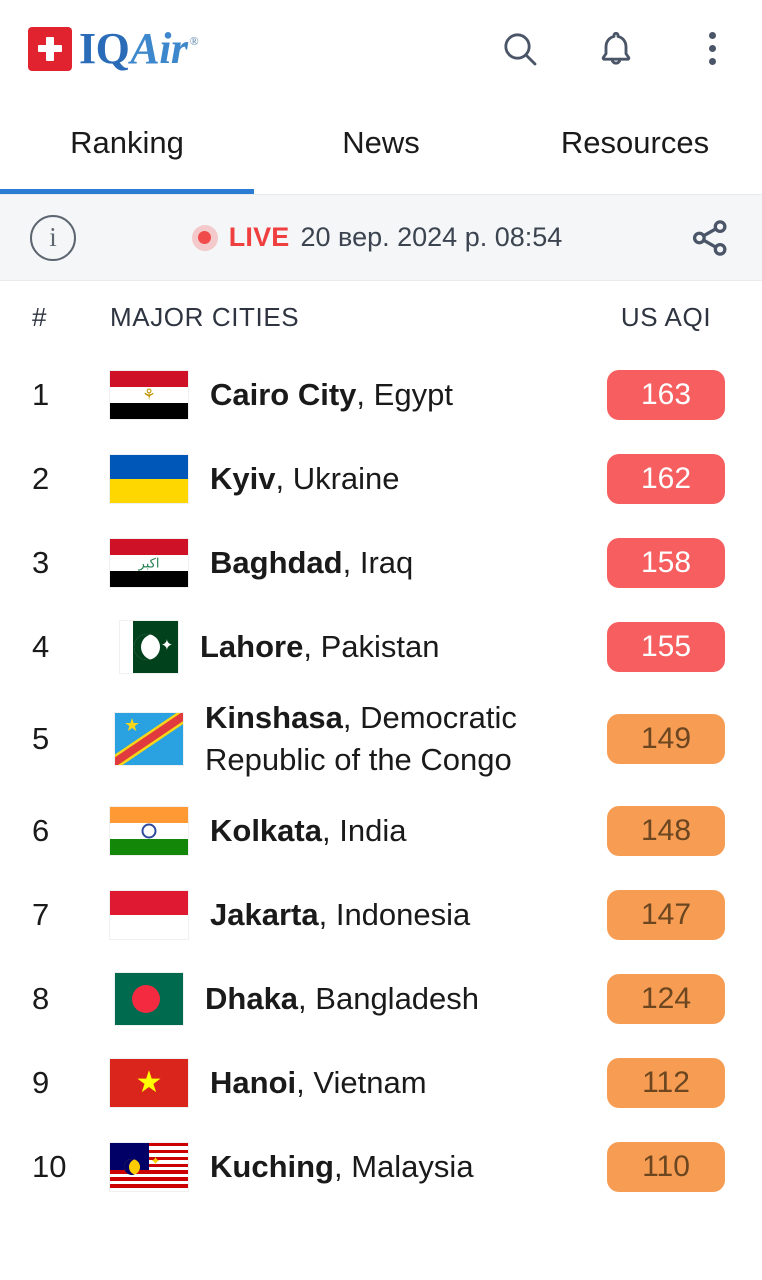  I want to click on flag-bangladesh-icon, so click(149, 999).